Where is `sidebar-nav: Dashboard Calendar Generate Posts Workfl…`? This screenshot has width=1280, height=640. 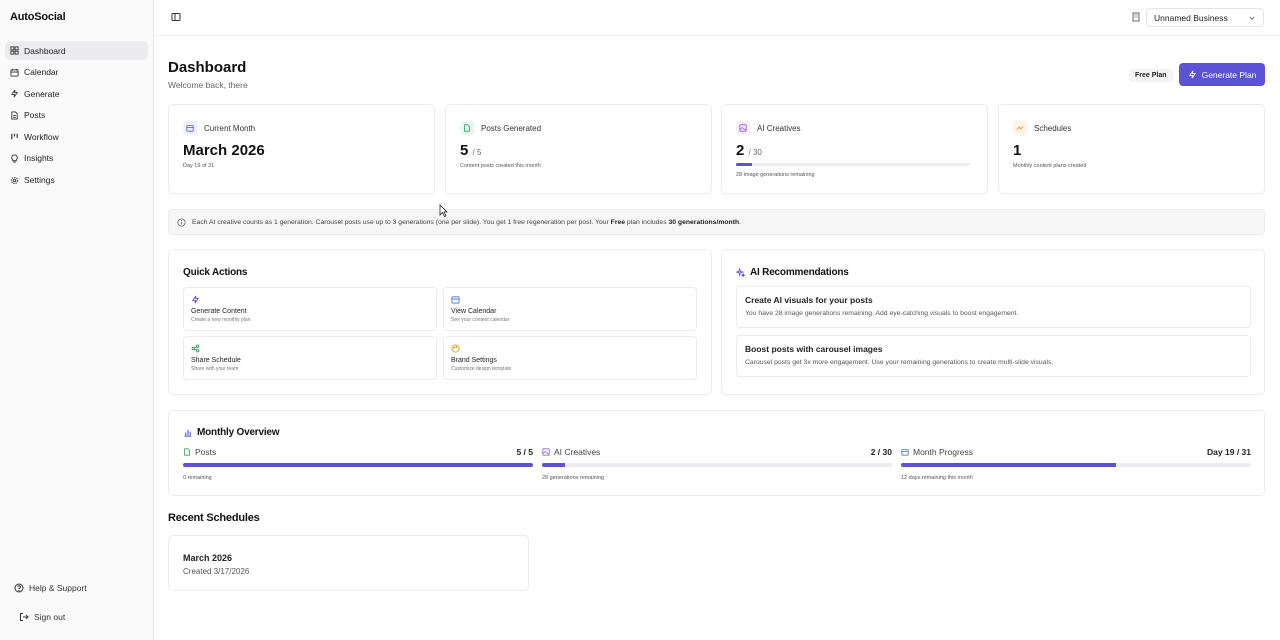 sidebar-nav: Dashboard Calendar Generate Posts Workfl… is located at coordinates (76, 116).